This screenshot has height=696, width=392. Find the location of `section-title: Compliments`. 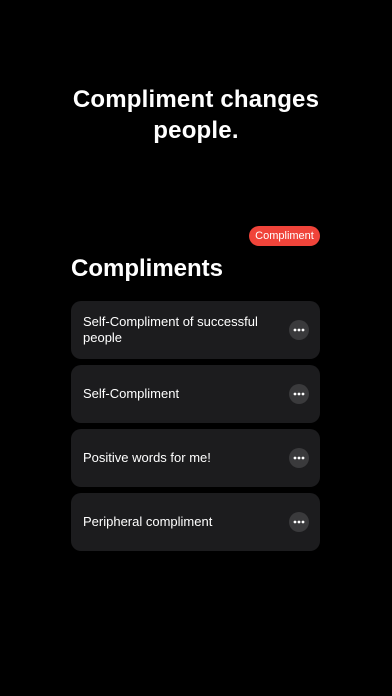

section-title: Compliments is located at coordinates (147, 268).